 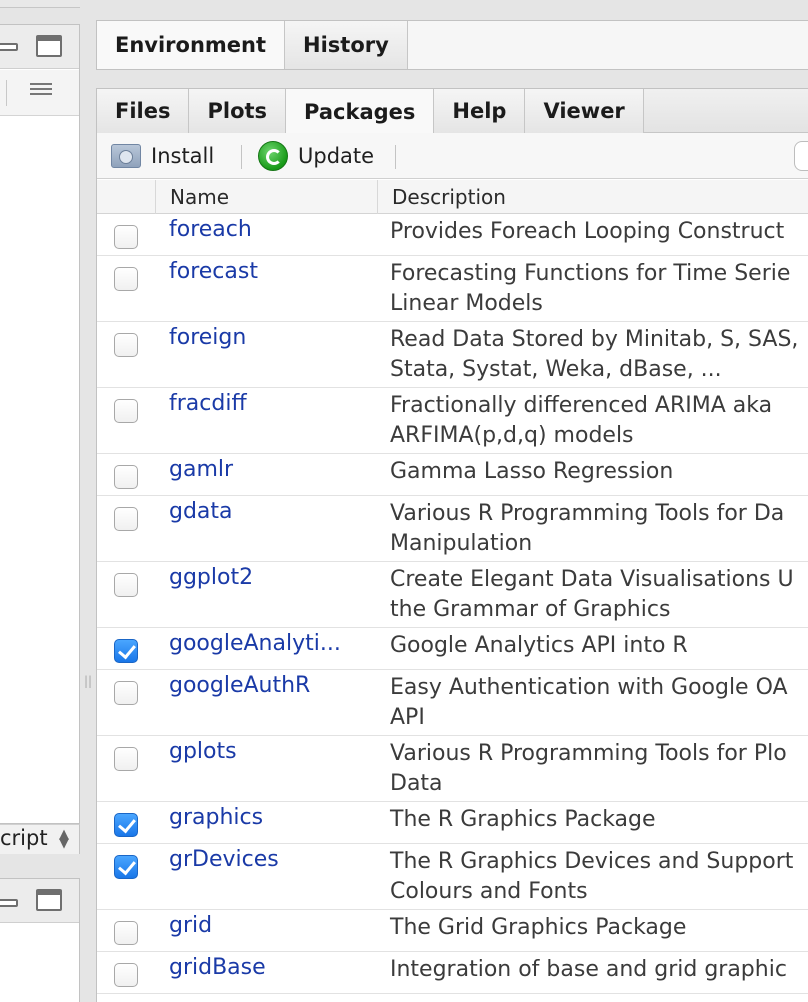 What do you see at coordinates (452, 45) in the screenshot?
I see `environment-pane: Environment History` at bounding box center [452, 45].